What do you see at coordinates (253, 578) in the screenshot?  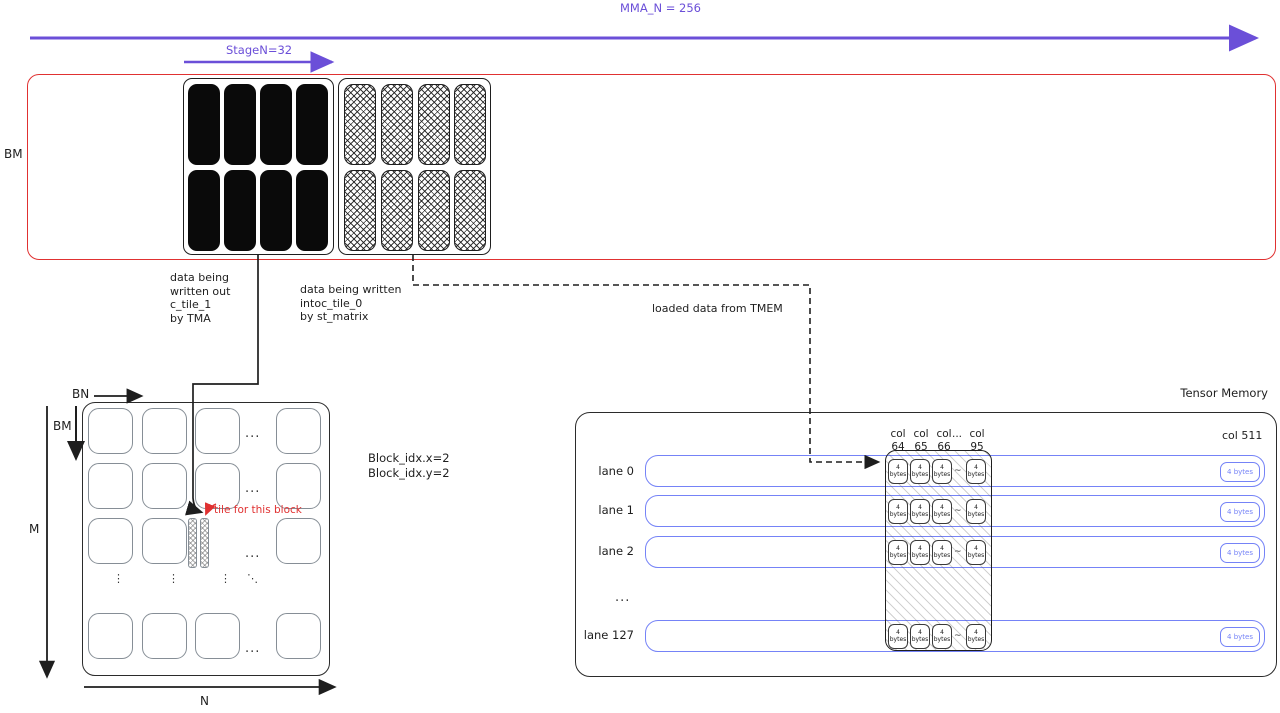 I see `diag-ellipsis: ⋱` at bounding box center [253, 578].